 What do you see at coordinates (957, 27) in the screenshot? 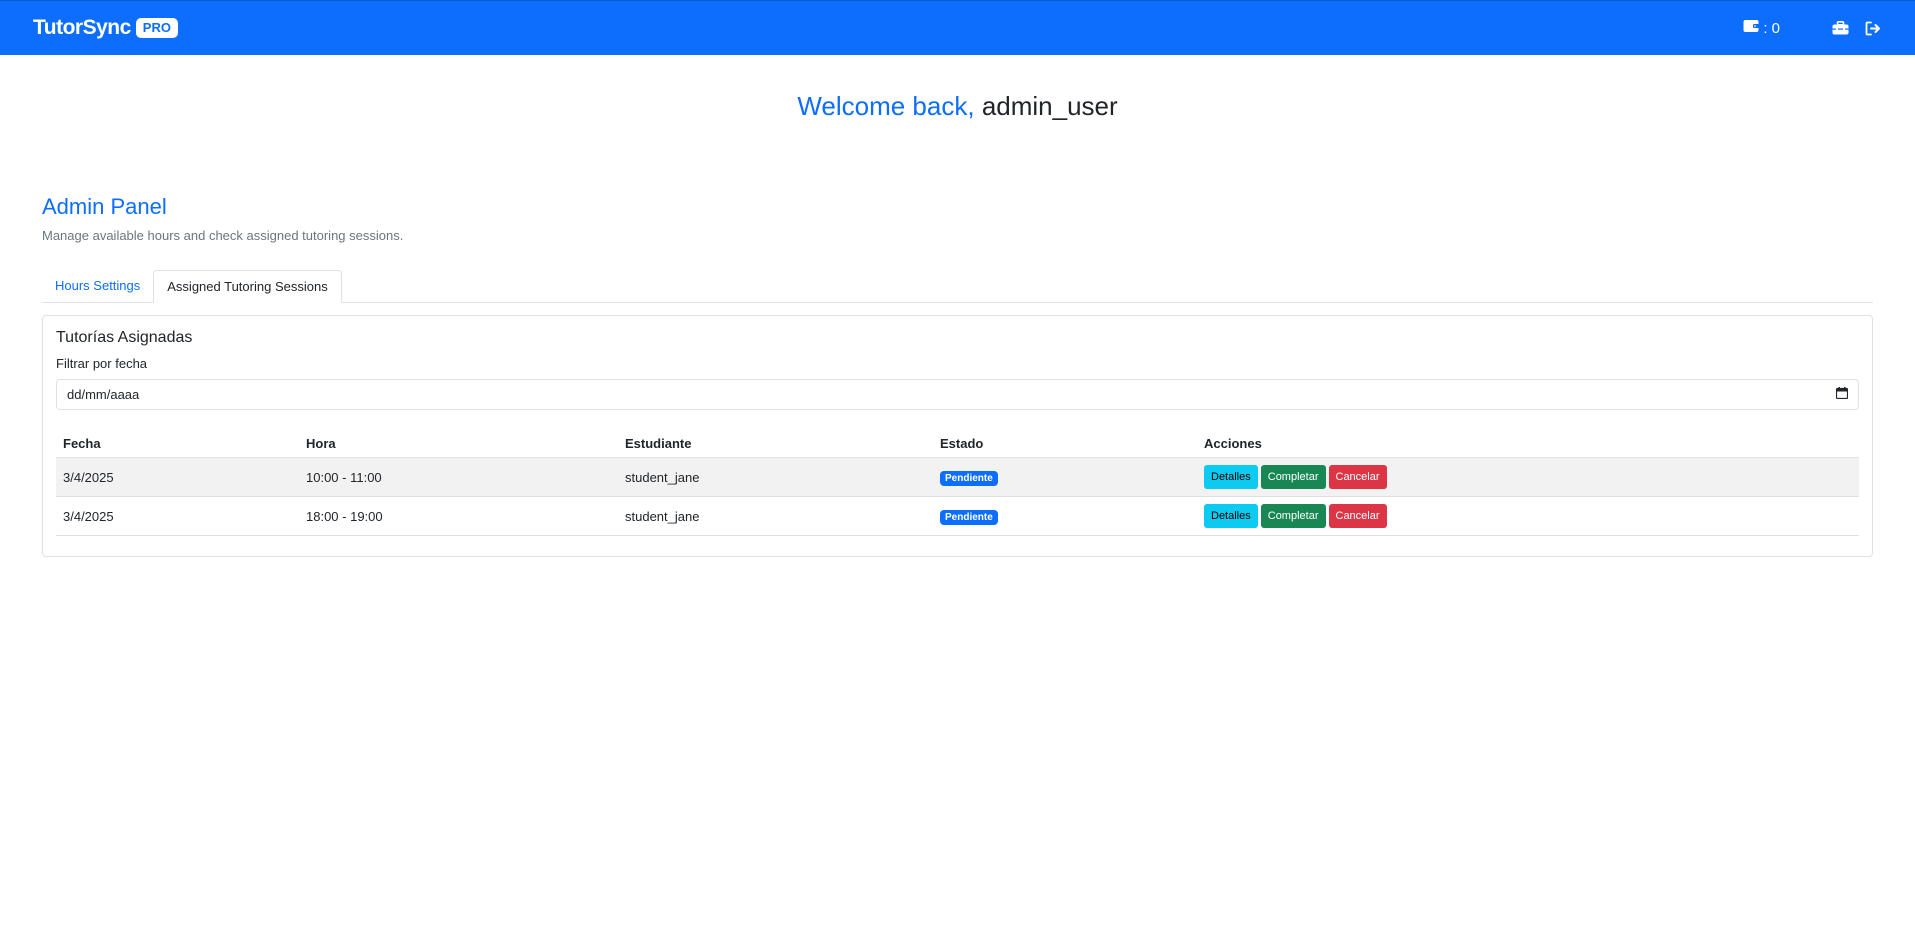
I see `top-navbar: TutorSync PRO : 0` at bounding box center [957, 27].